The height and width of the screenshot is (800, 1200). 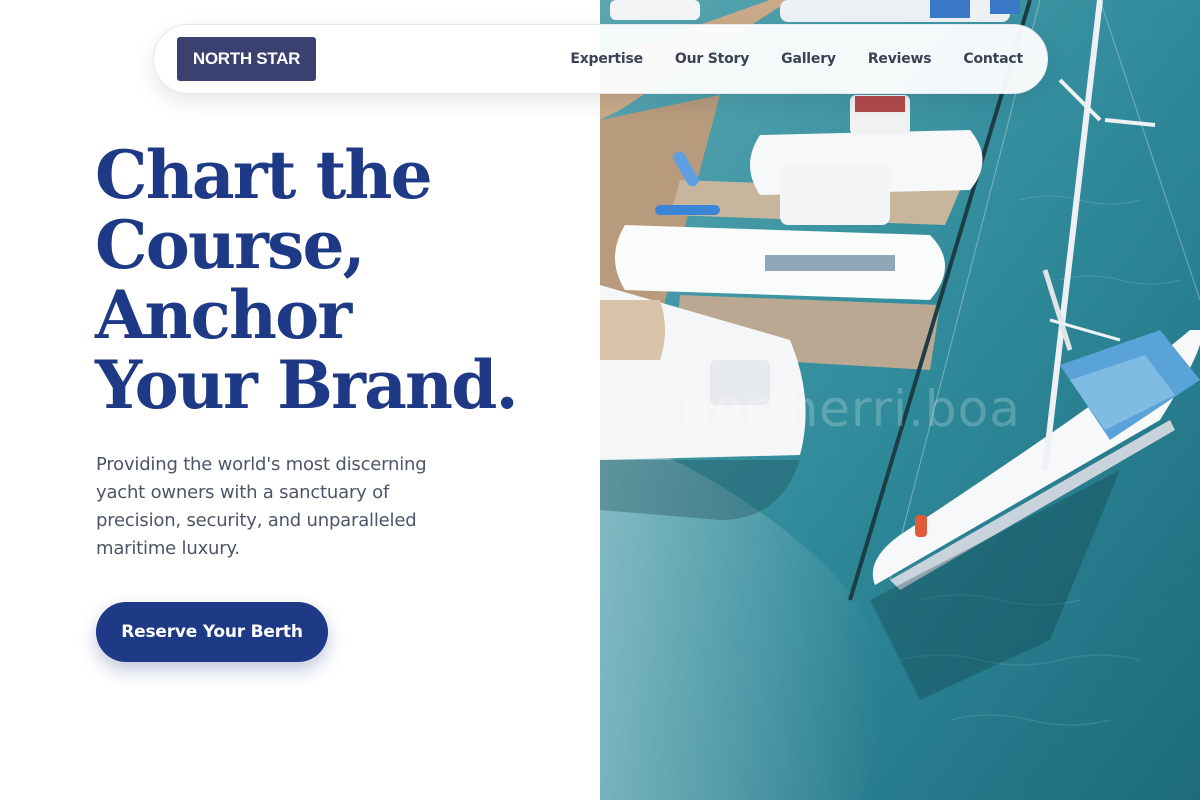 I want to click on hero-headline-line: Chart the, so click(x=264, y=175).